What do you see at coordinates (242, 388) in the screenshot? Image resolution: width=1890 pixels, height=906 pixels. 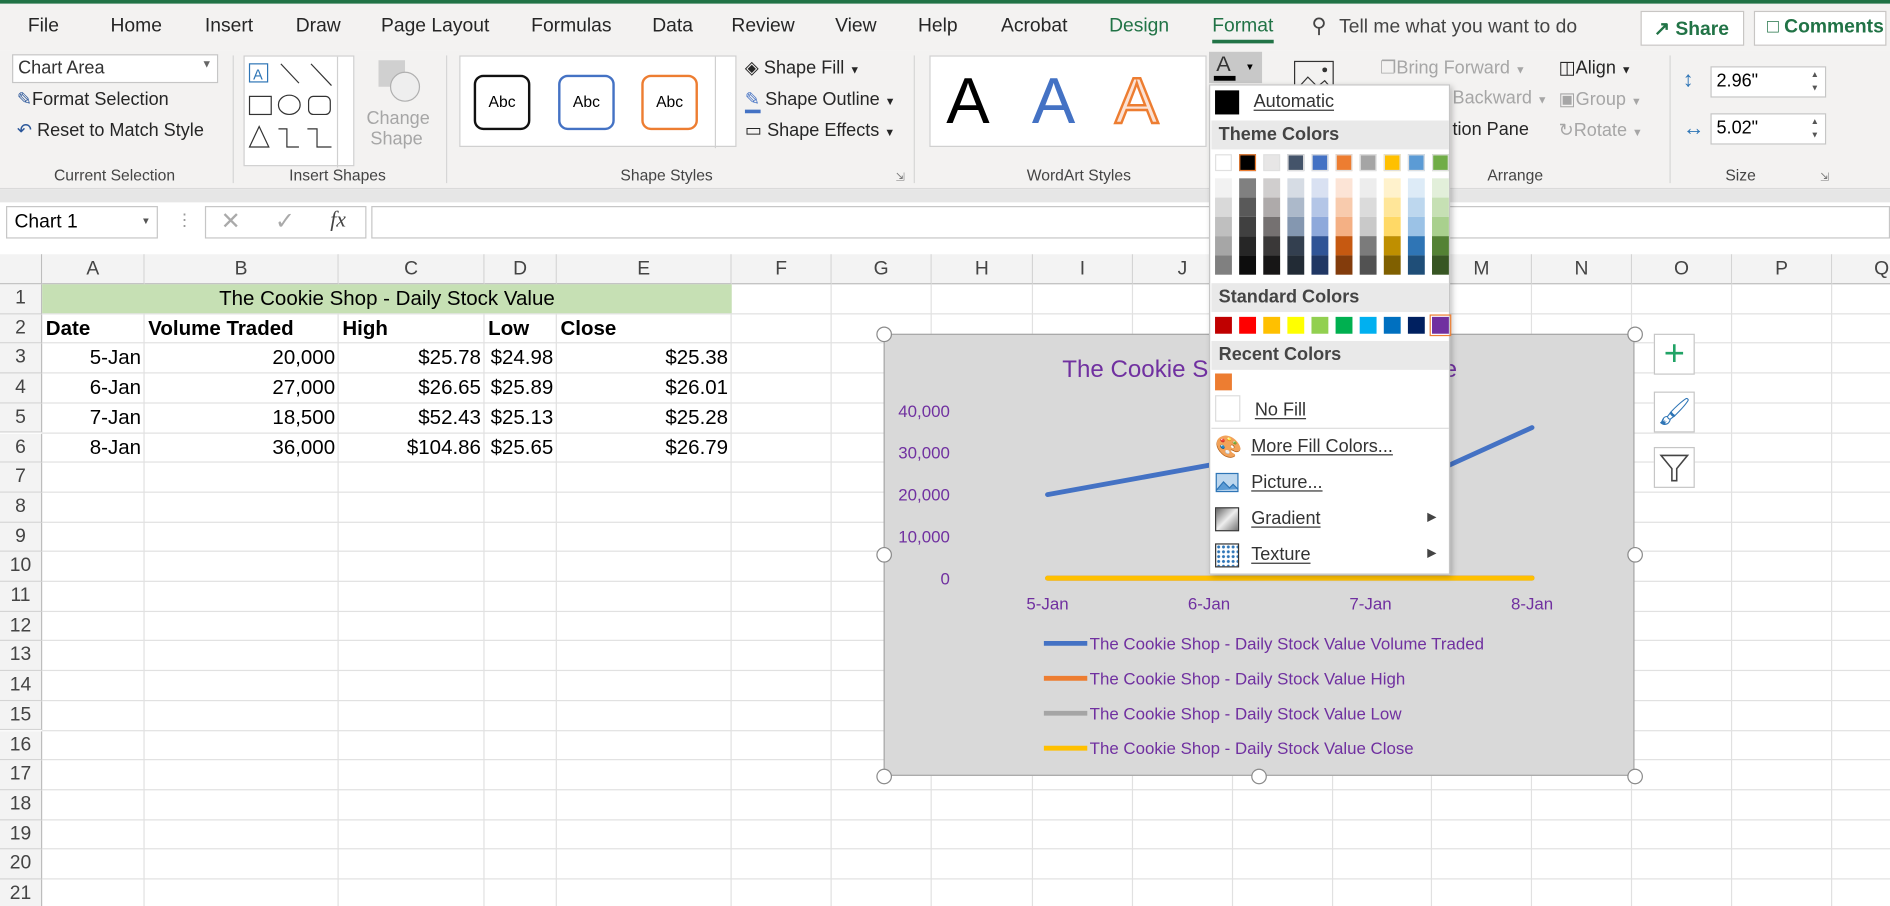 I see `data-cell: 27,000` at bounding box center [242, 388].